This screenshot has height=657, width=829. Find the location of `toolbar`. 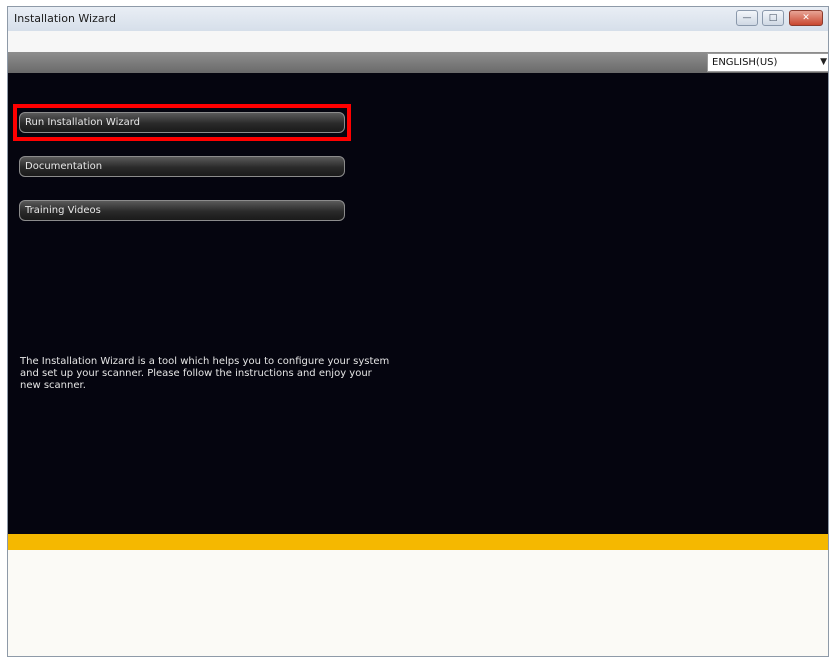

toolbar is located at coordinates (418, 62).